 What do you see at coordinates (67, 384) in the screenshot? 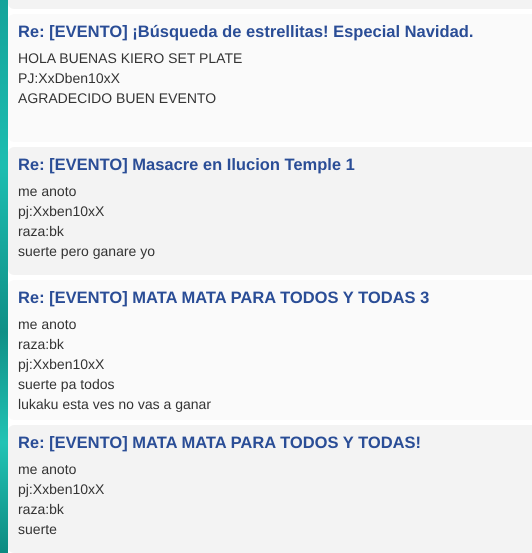
I see `post-text-line: suerte pa todos` at bounding box center [67, 384].